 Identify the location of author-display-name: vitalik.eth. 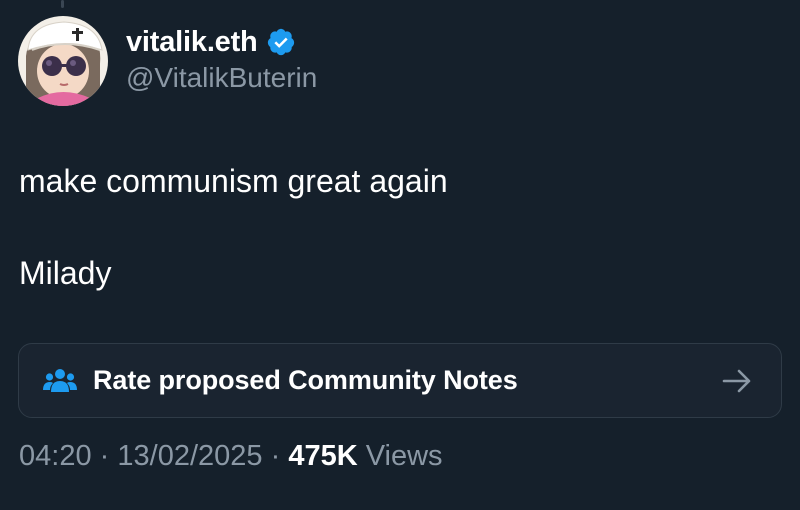
(192, 42).